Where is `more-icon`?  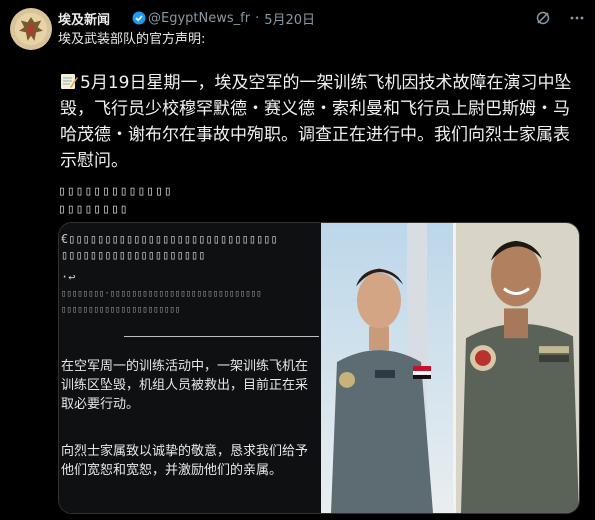 more-icon is located at coordinates (577, 18).